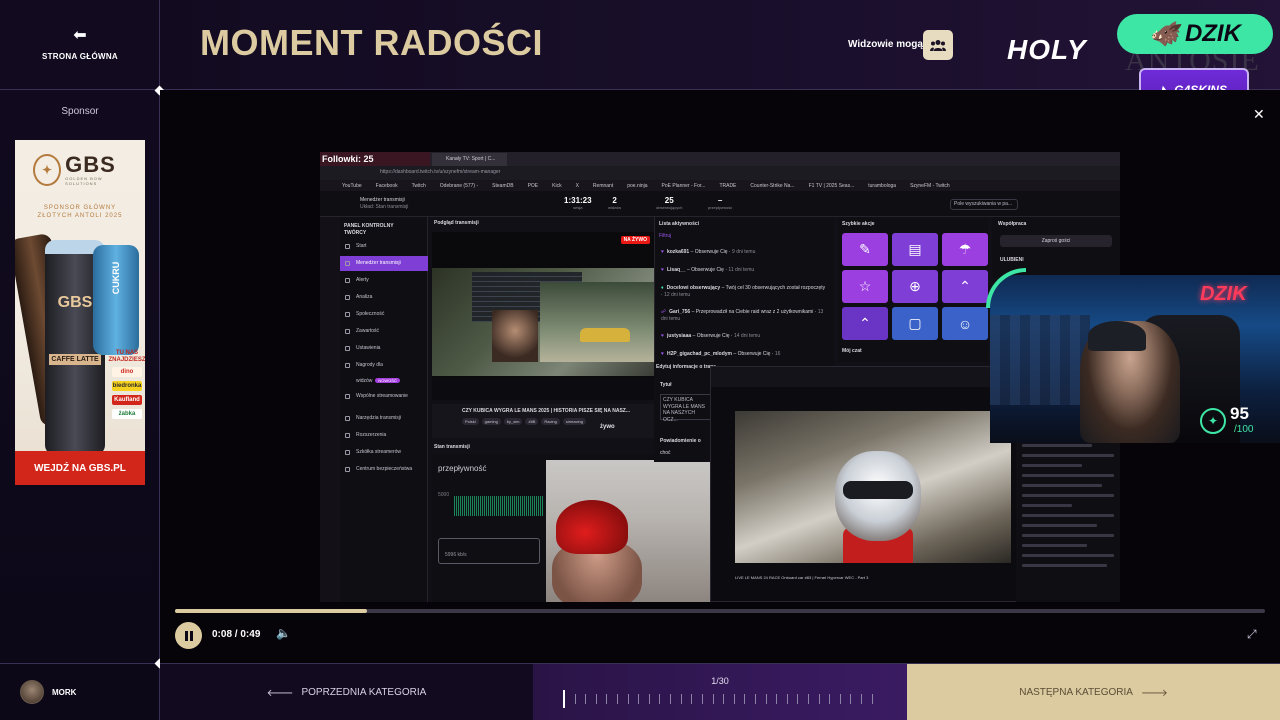 This screenshot has height=720, width=1280. I want to click on ad-can-side: CUKRU, so click(116, 300).